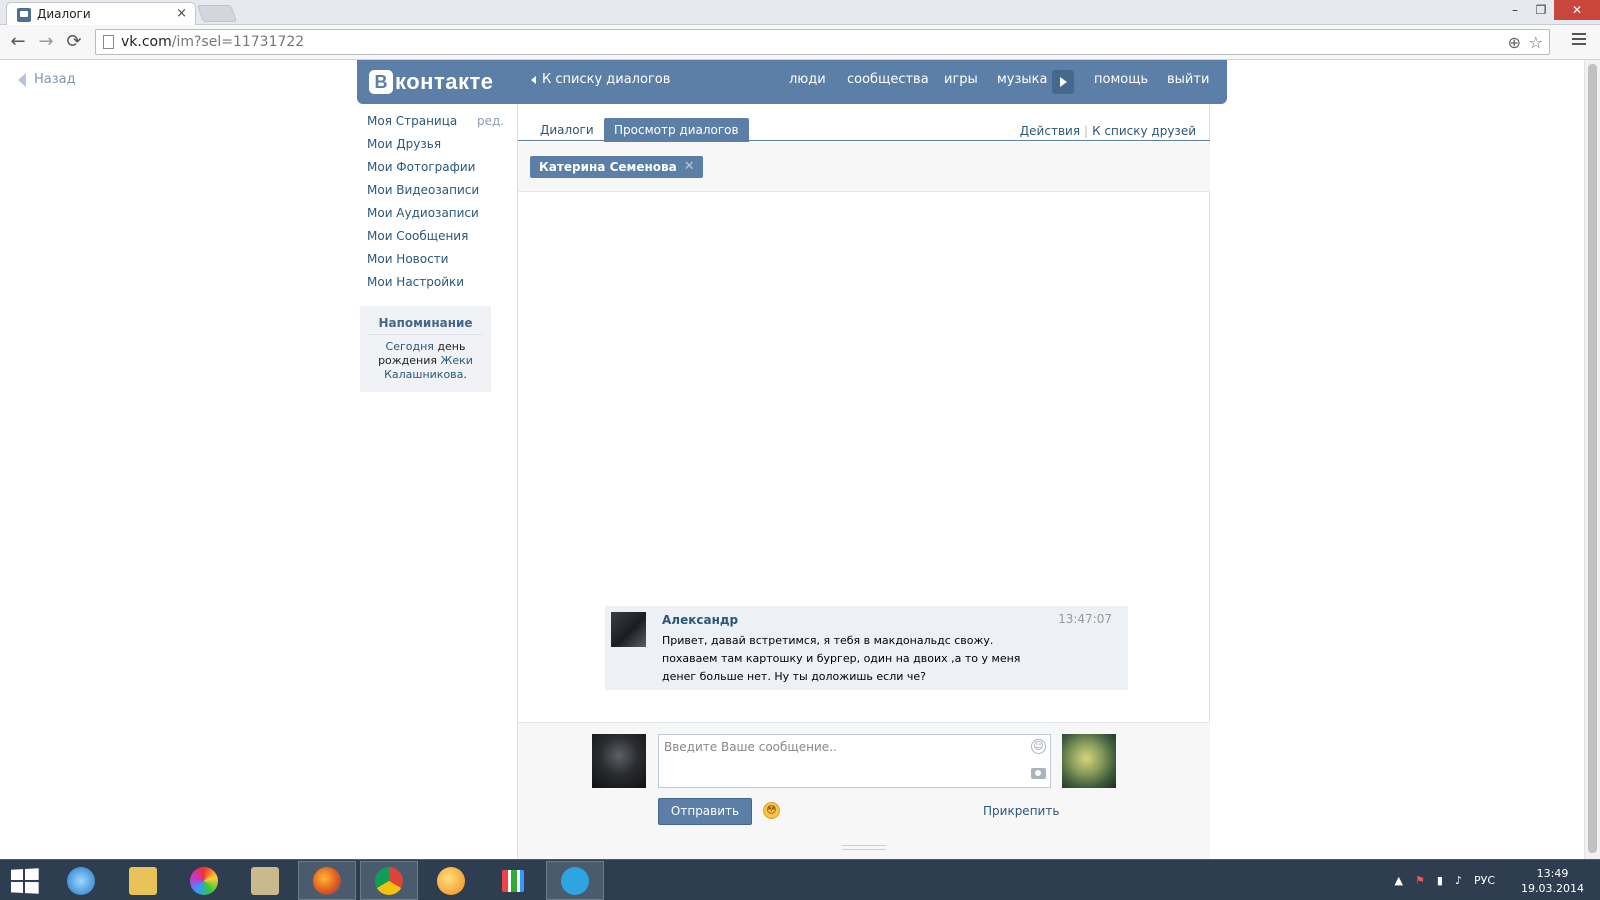 The image size is (1600, 900). Describe the element at coordinates (204, 880) in the screenshot. I see `picasa-icon` at that location.